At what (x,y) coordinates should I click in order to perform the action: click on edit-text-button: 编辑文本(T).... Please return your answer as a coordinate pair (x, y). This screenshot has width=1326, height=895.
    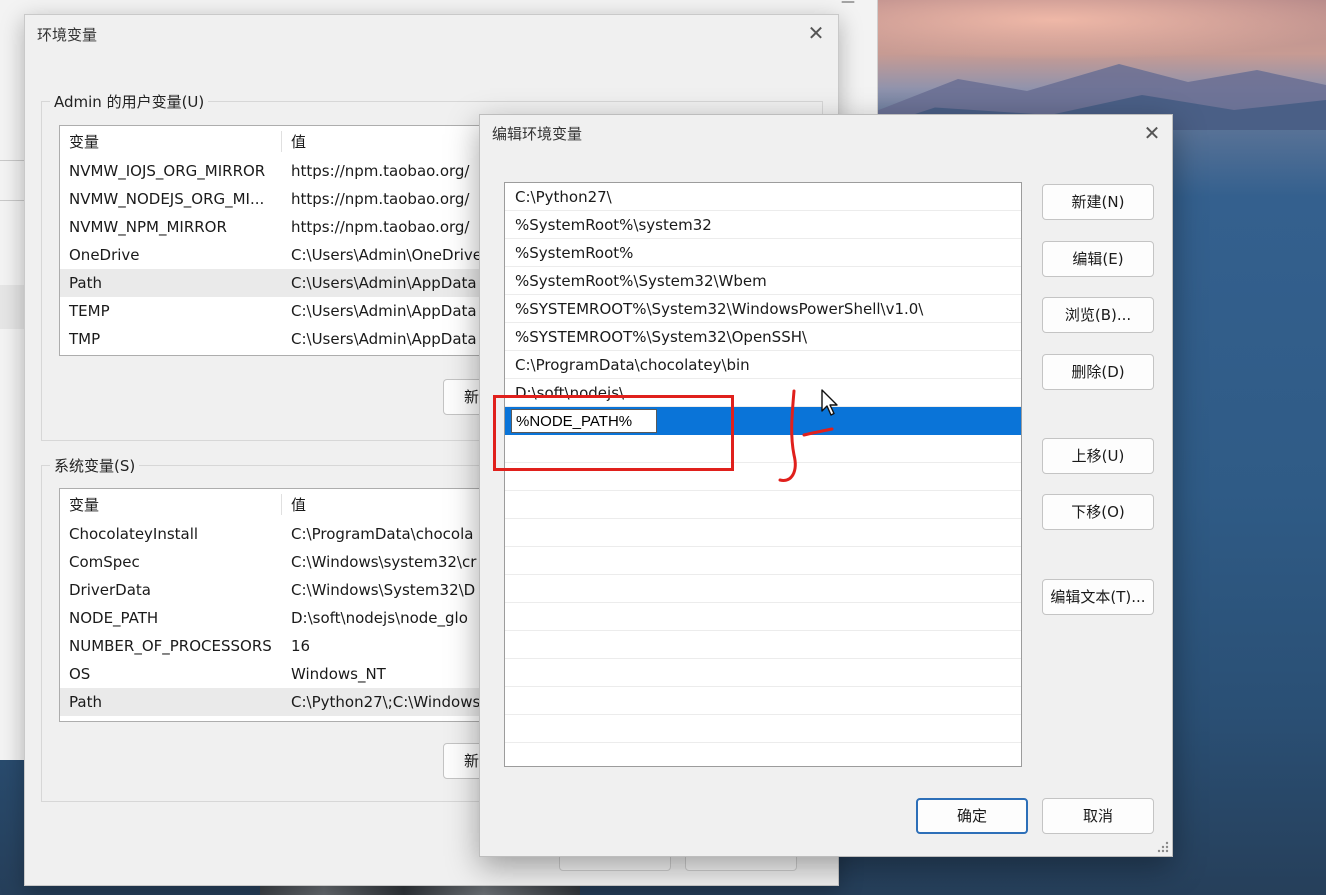
    Looking at the image, I should click on (1098, 597).